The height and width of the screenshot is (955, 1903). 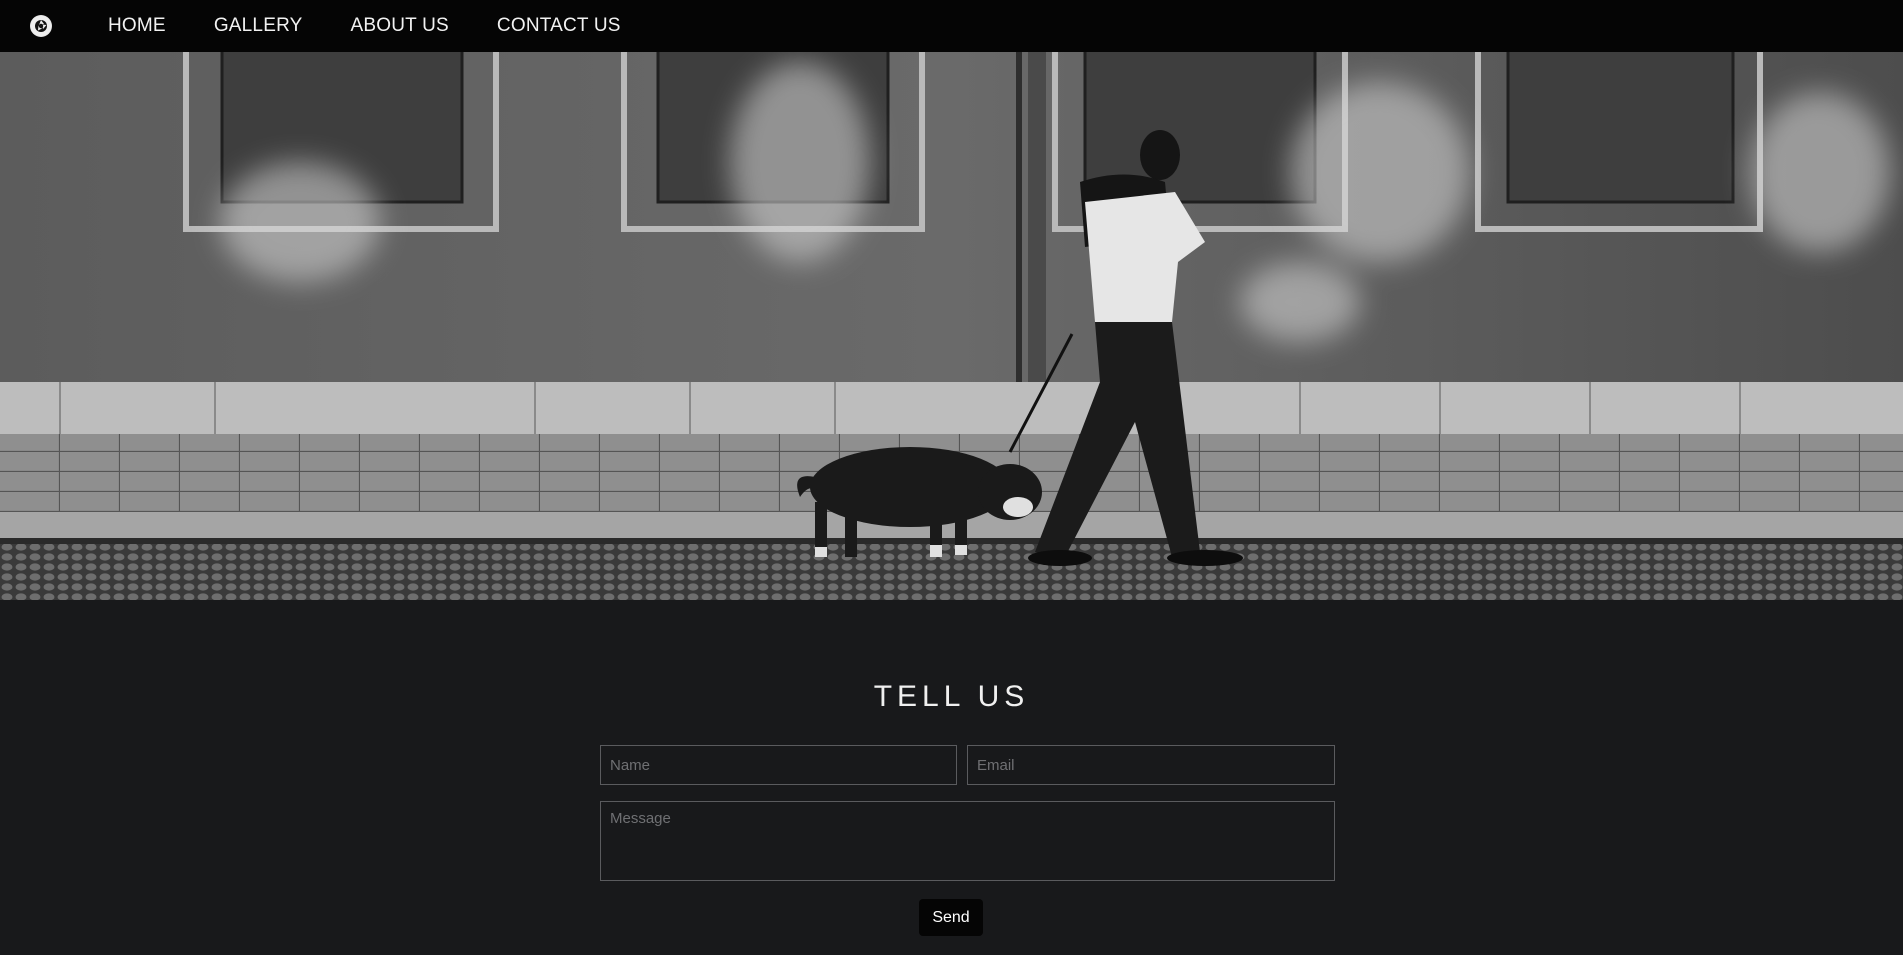 I want to click on nav-links: HOME GALLERY ABOUT US CONTACT US, so click(x=388, y=26).